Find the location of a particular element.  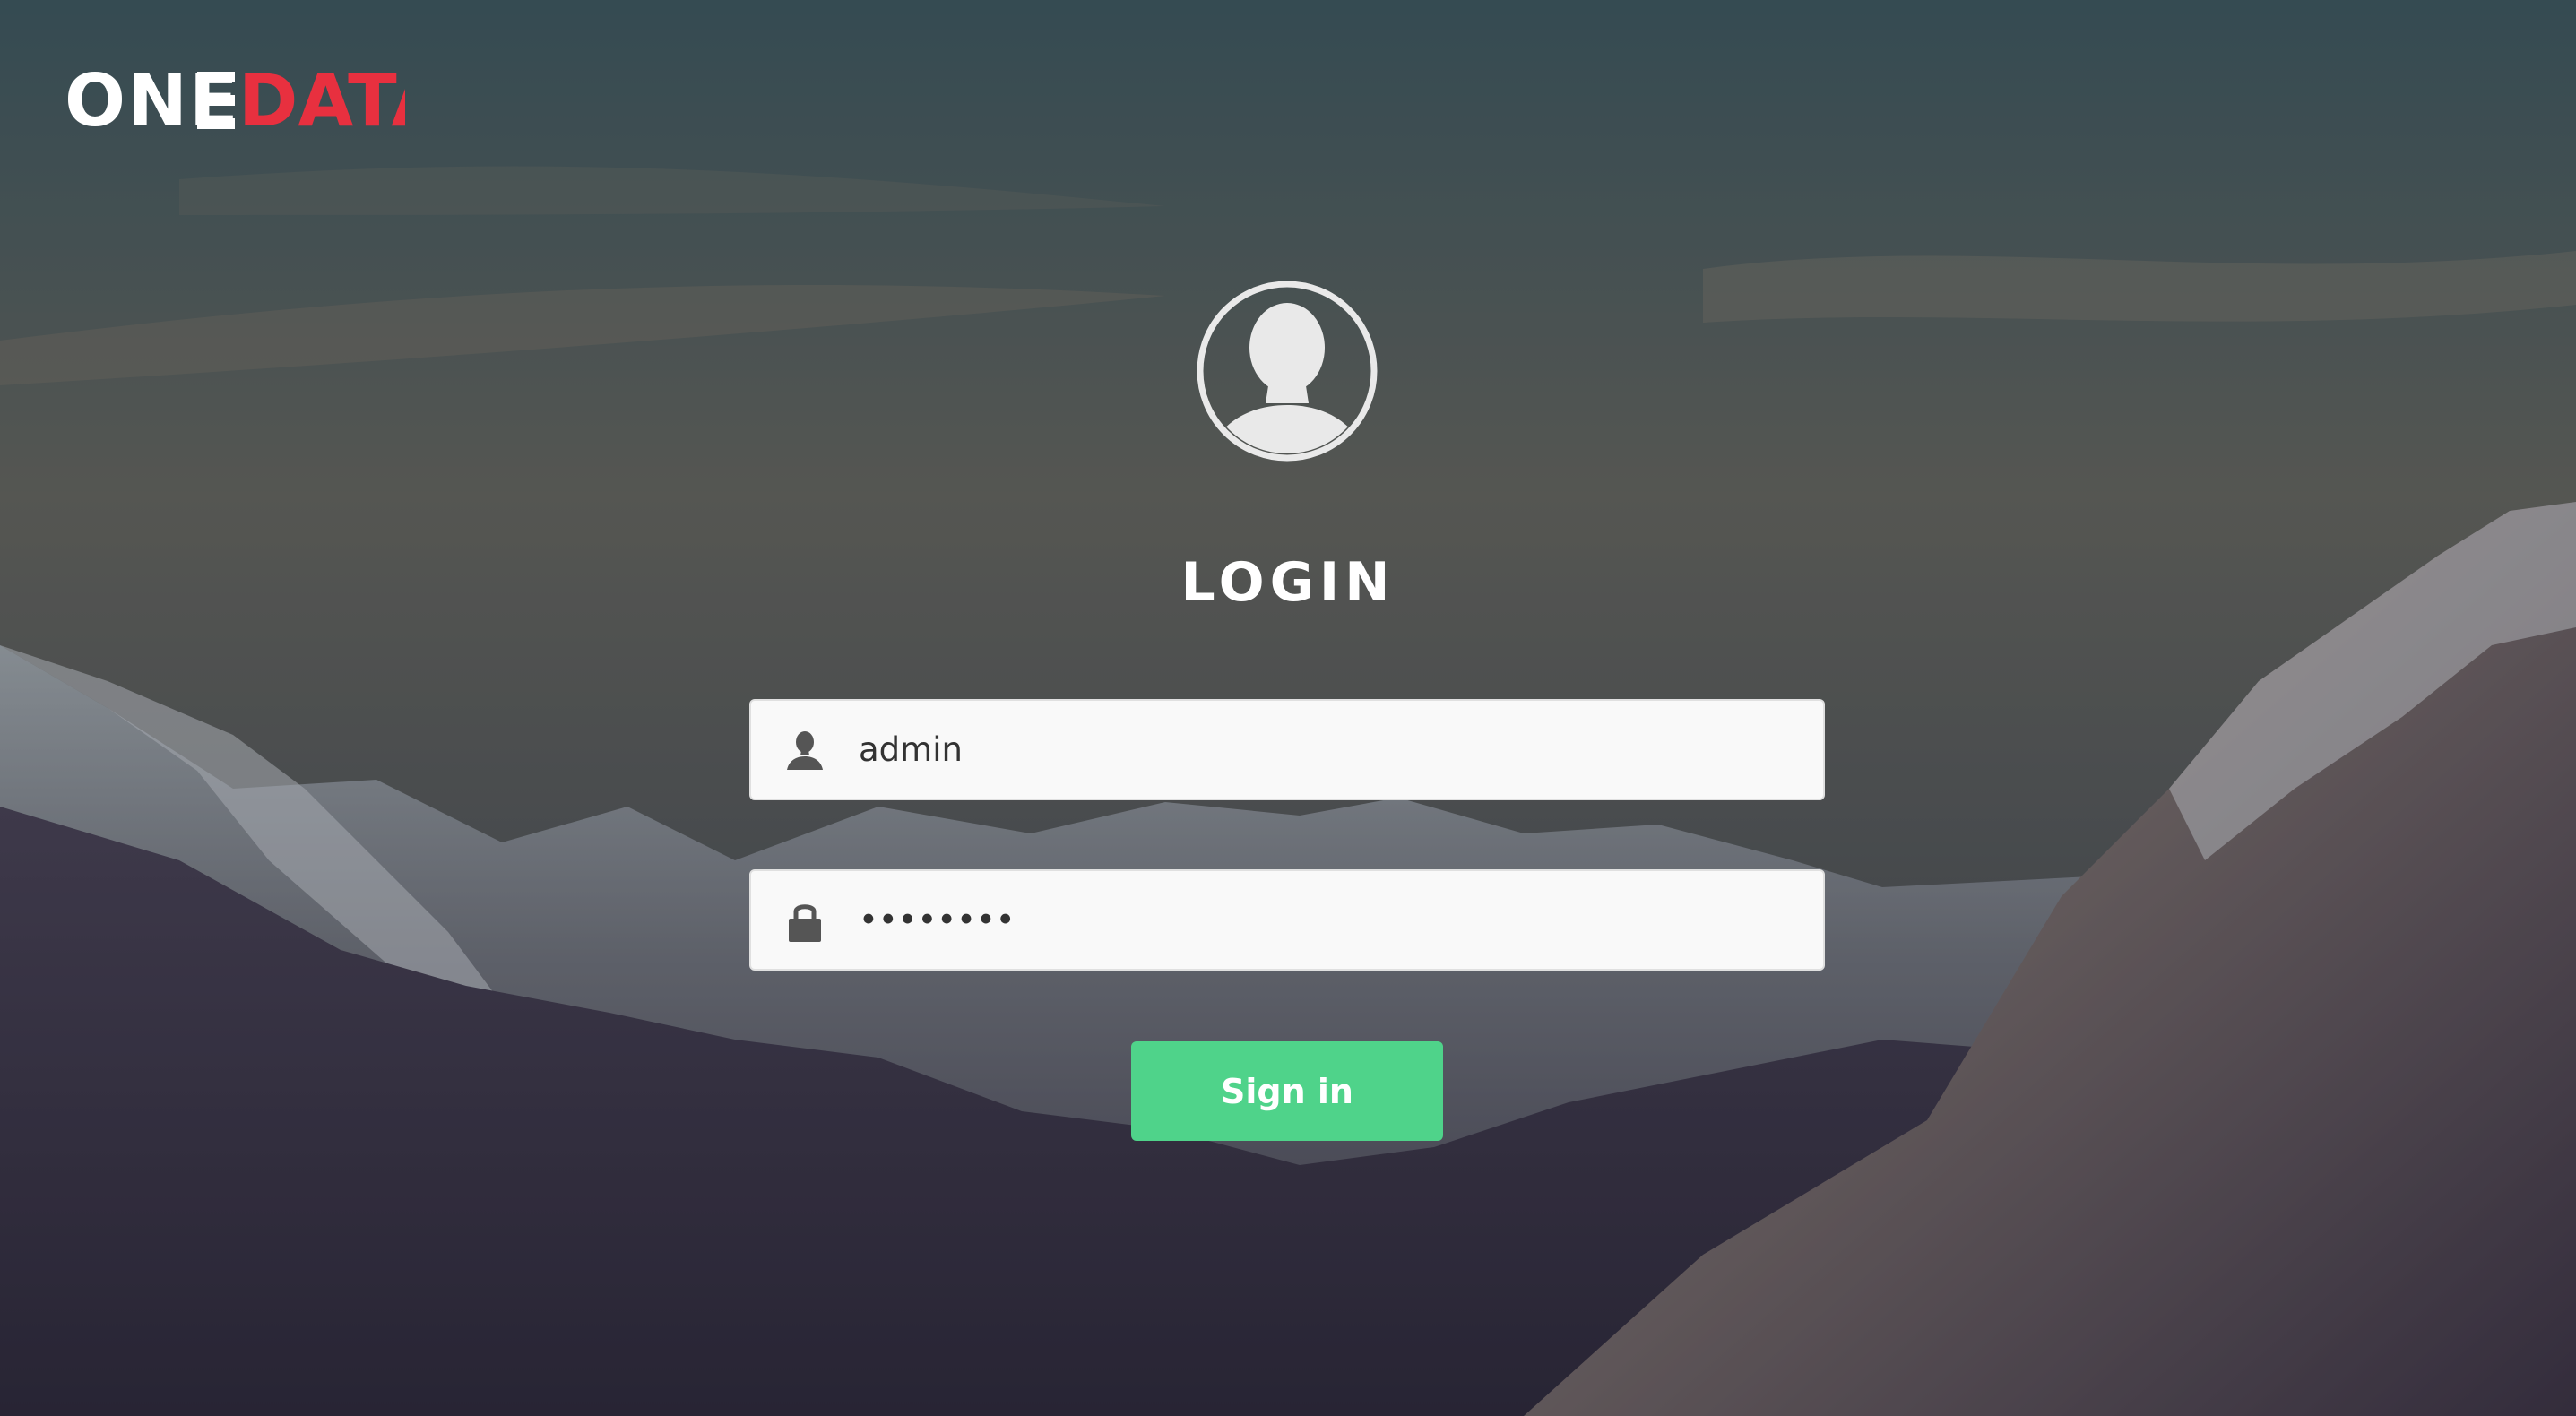

login-title: LOGIN is located at coordinates (1288, 582).